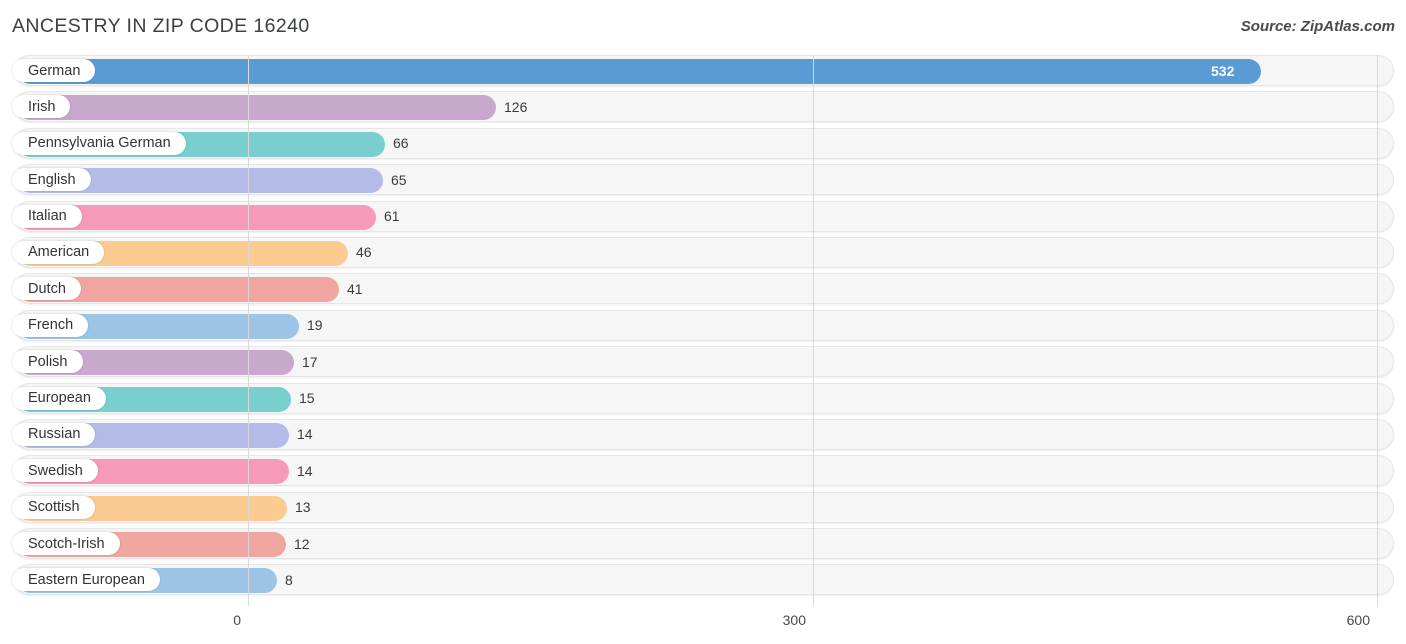 Image resolution: width=1406 pixels, height=644 pixels. I want to click on bar-category-label: American, so click(58, 252).